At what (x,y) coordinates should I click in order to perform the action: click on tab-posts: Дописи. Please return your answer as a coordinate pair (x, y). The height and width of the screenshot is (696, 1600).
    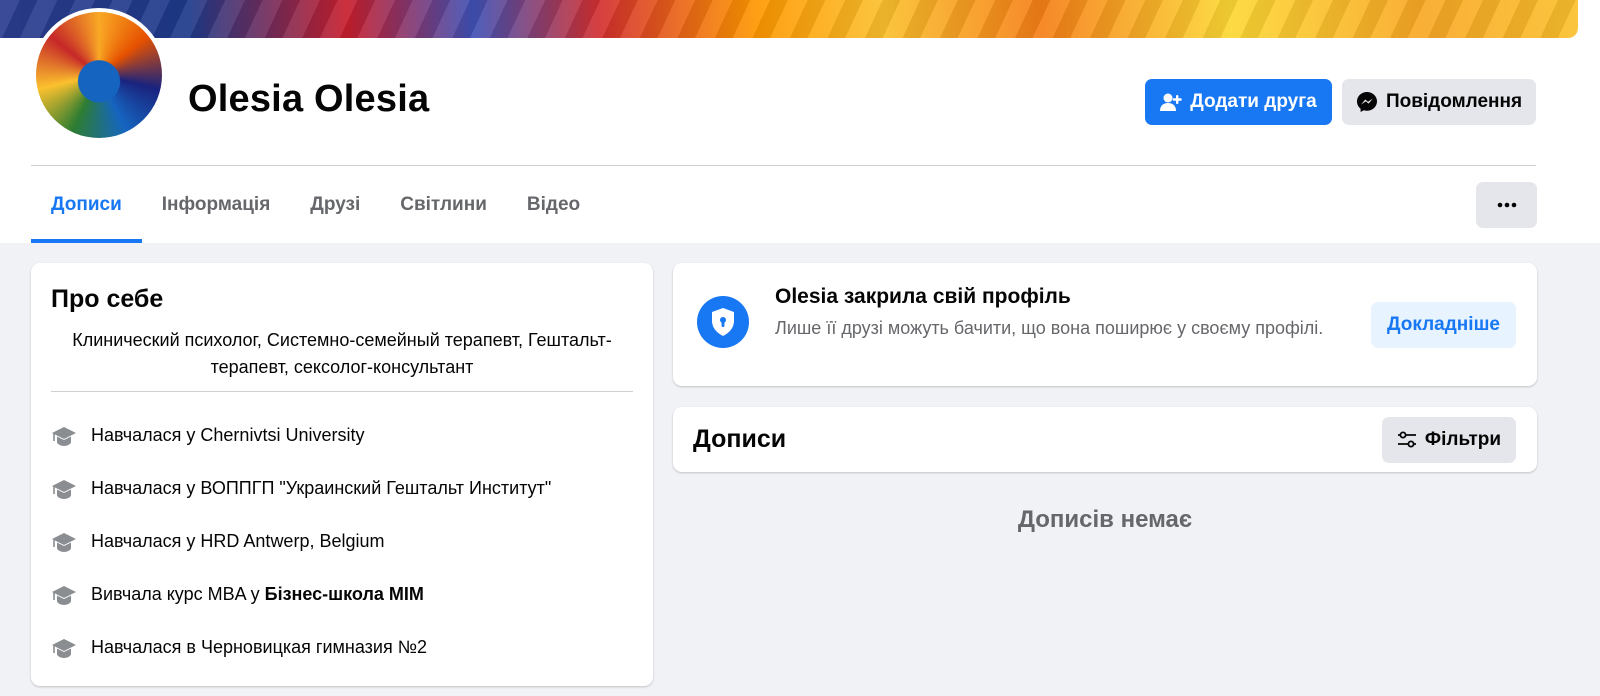
    Looking at the image, I should click on (86, 204).